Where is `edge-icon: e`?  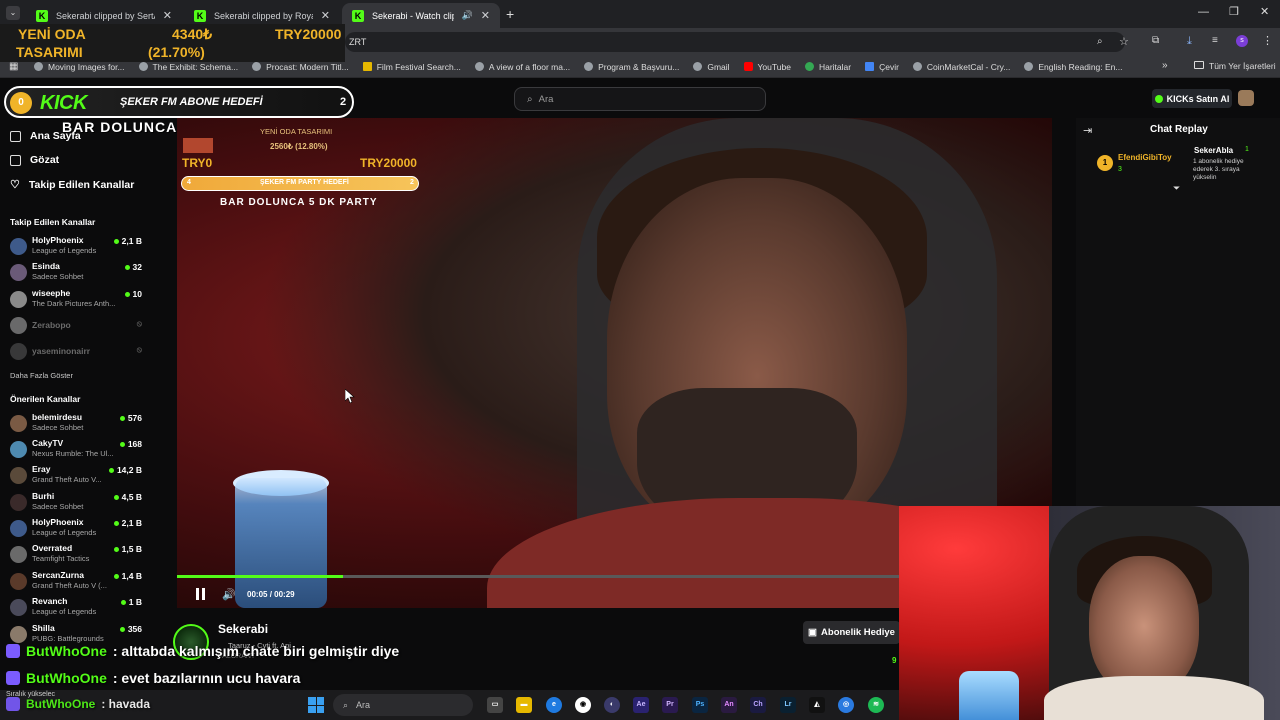
edge-icon: e is located at coordinates (554, 705).